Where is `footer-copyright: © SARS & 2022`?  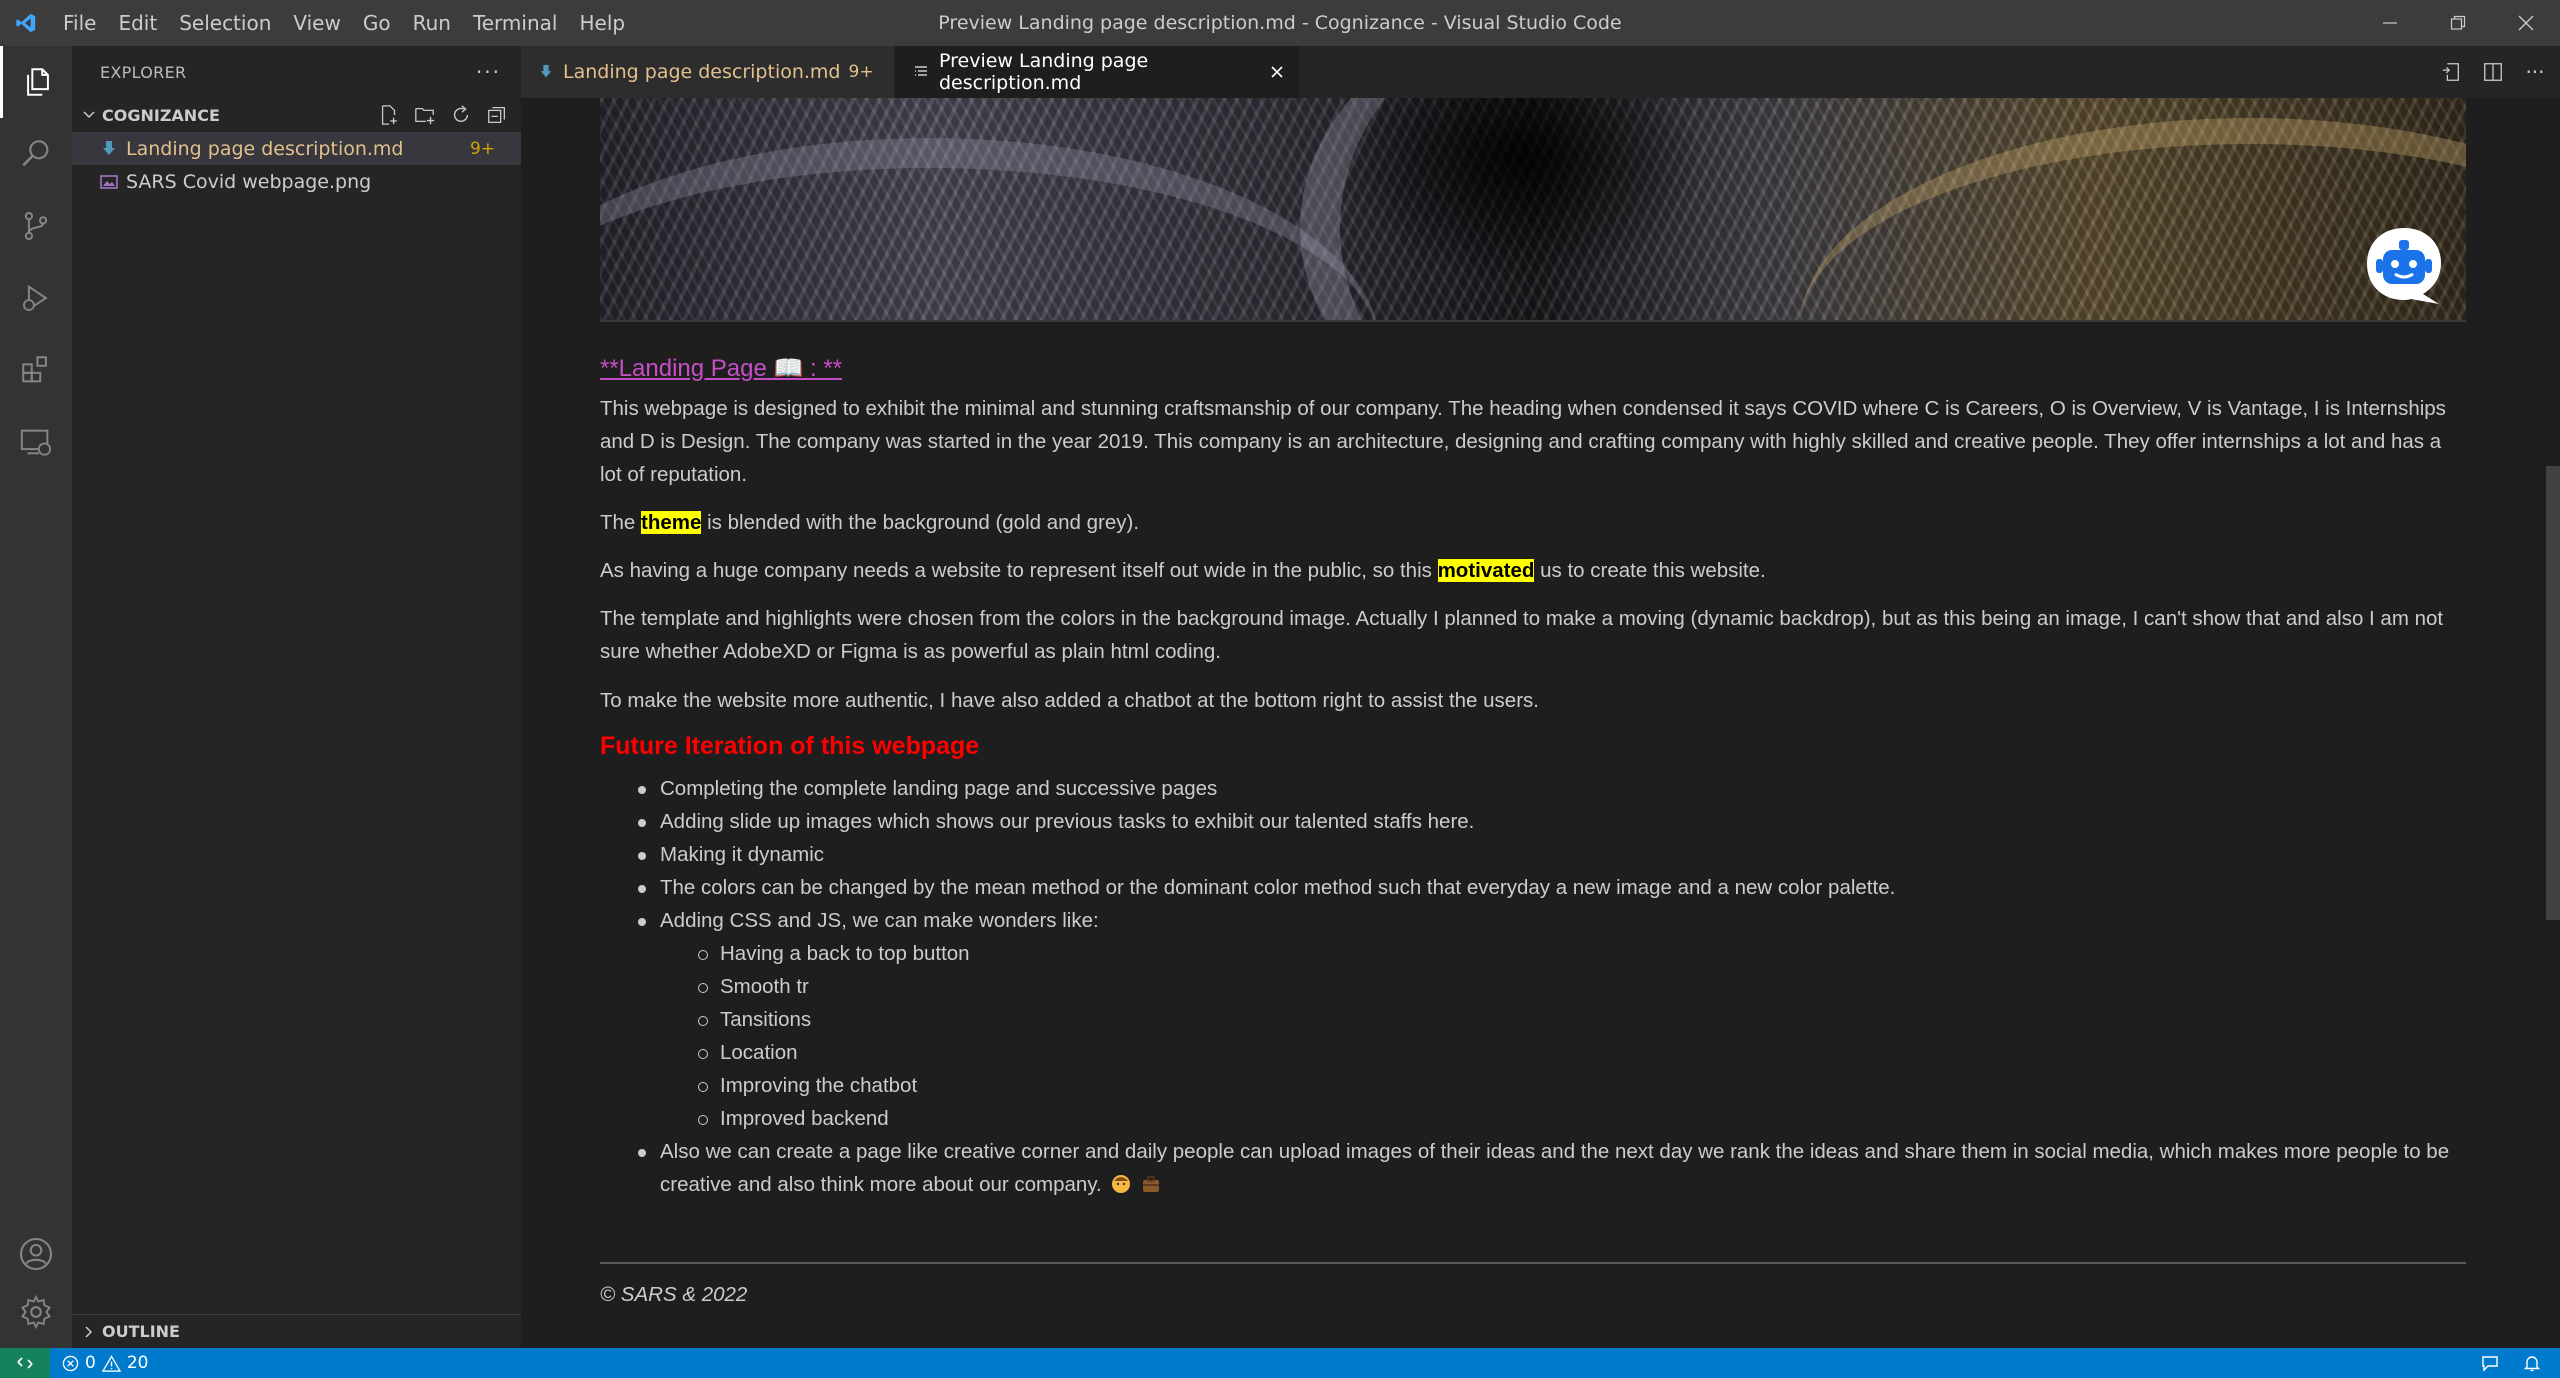
footer-copyright: © SARS & 2022 is located at coordinates (674, 1294).